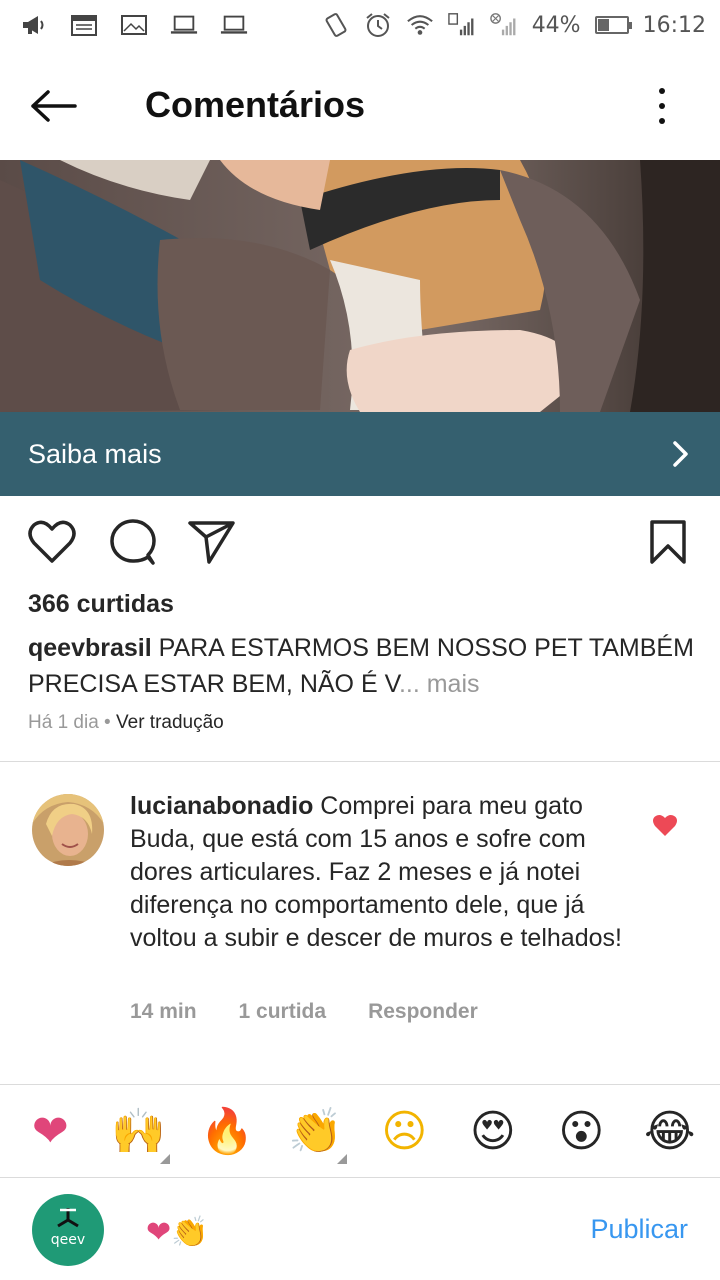 The image size is (720, 1280). I want to click on back-button, so click(54, 106).